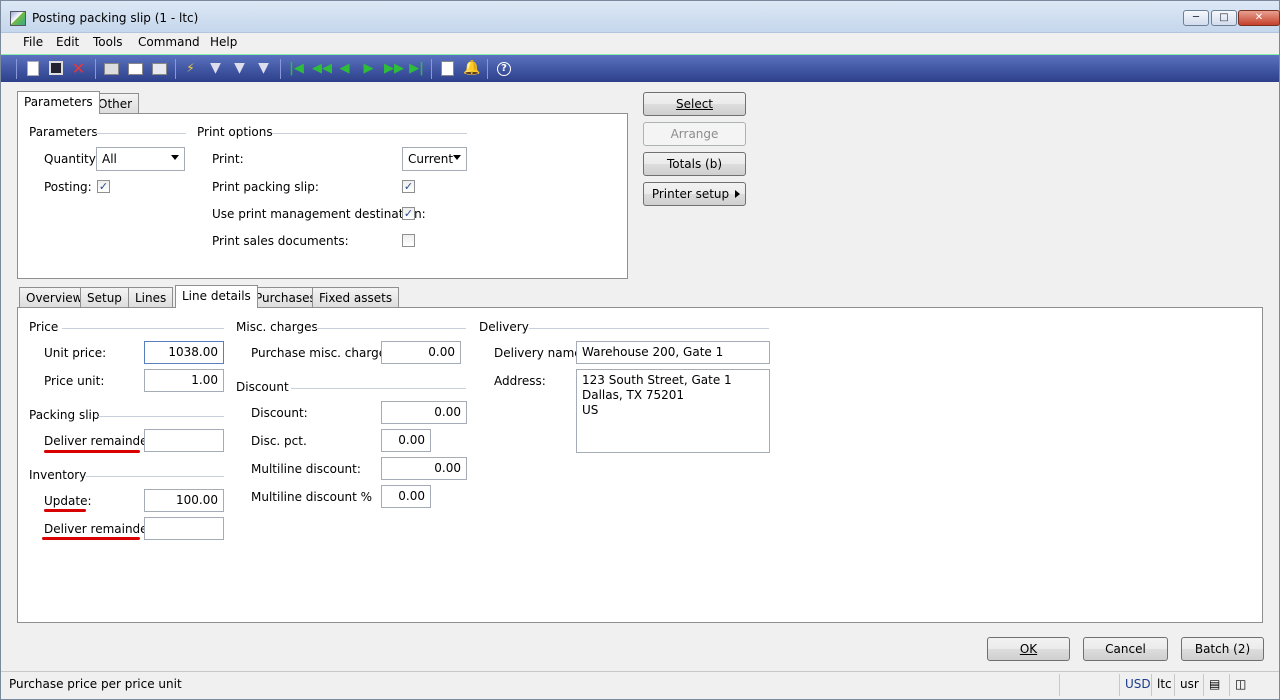  What do you see at coordinates (431, 159) in the screenshot?
I see `print-value: Current` at bounding box center [431, 159].